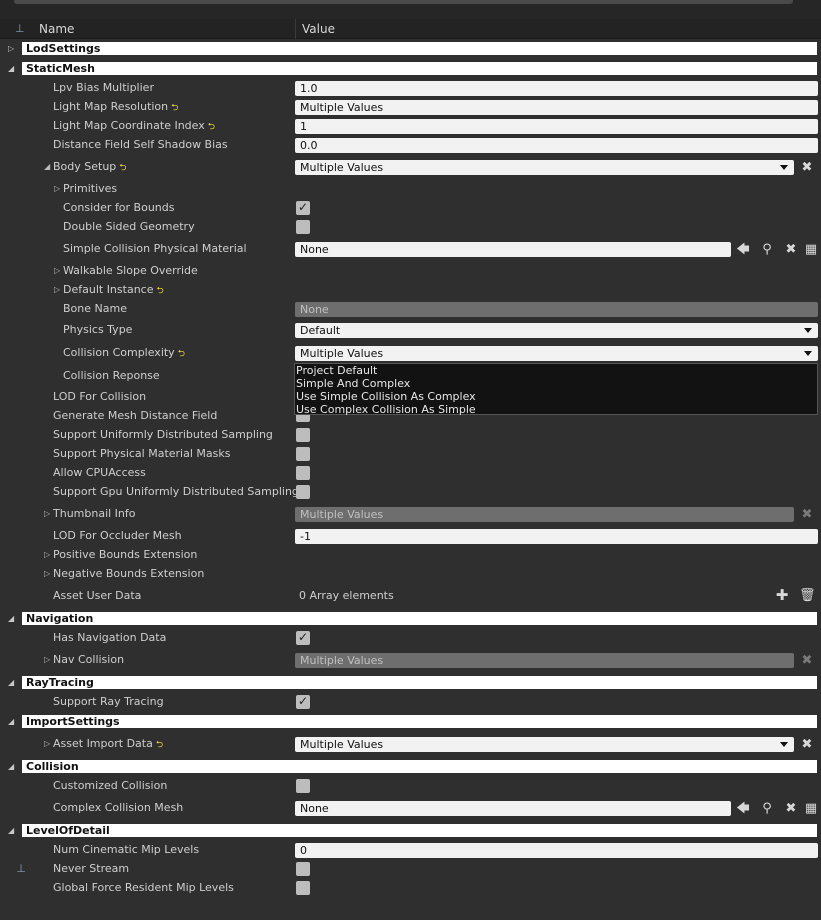 The width and height of the screenshot is (821, 920). What do you see at coordinates (807, 595) in the screenshot?
I see `trash-icon: 🗑` at bounding box center [807, 595].